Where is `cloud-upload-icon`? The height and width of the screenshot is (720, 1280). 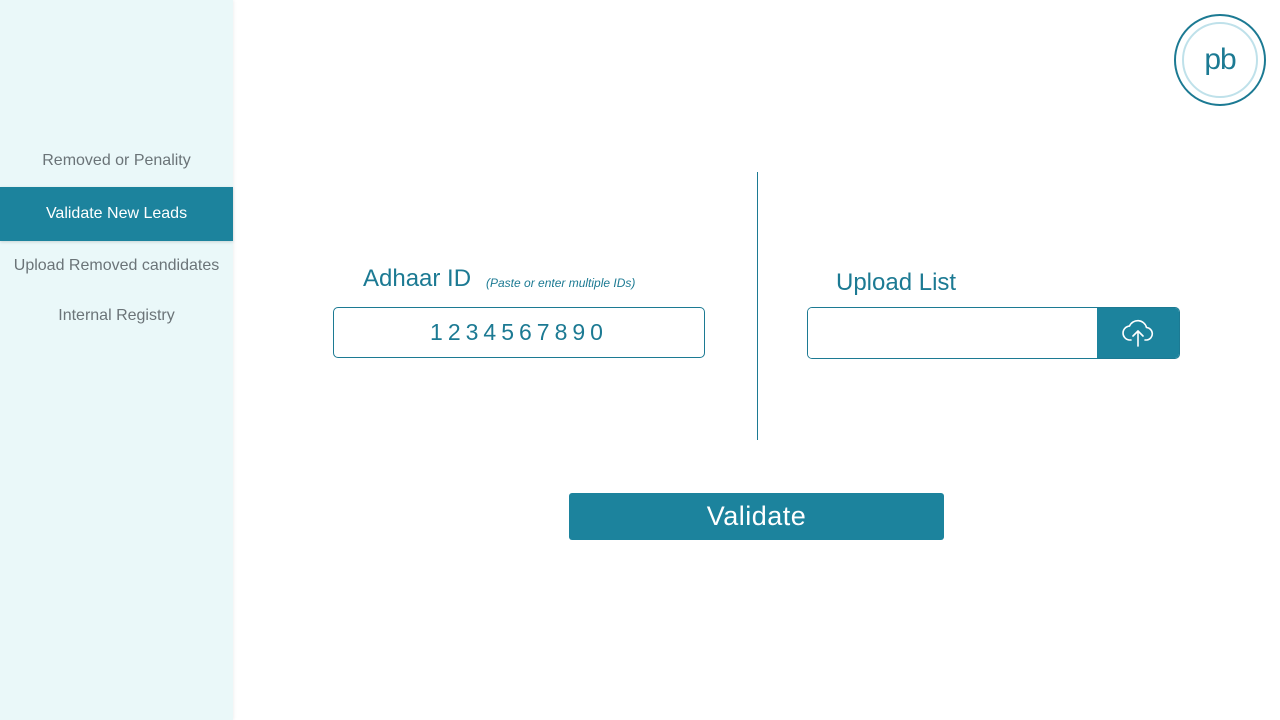 cloud-upload-icon is located at coordinates (1138, 333).